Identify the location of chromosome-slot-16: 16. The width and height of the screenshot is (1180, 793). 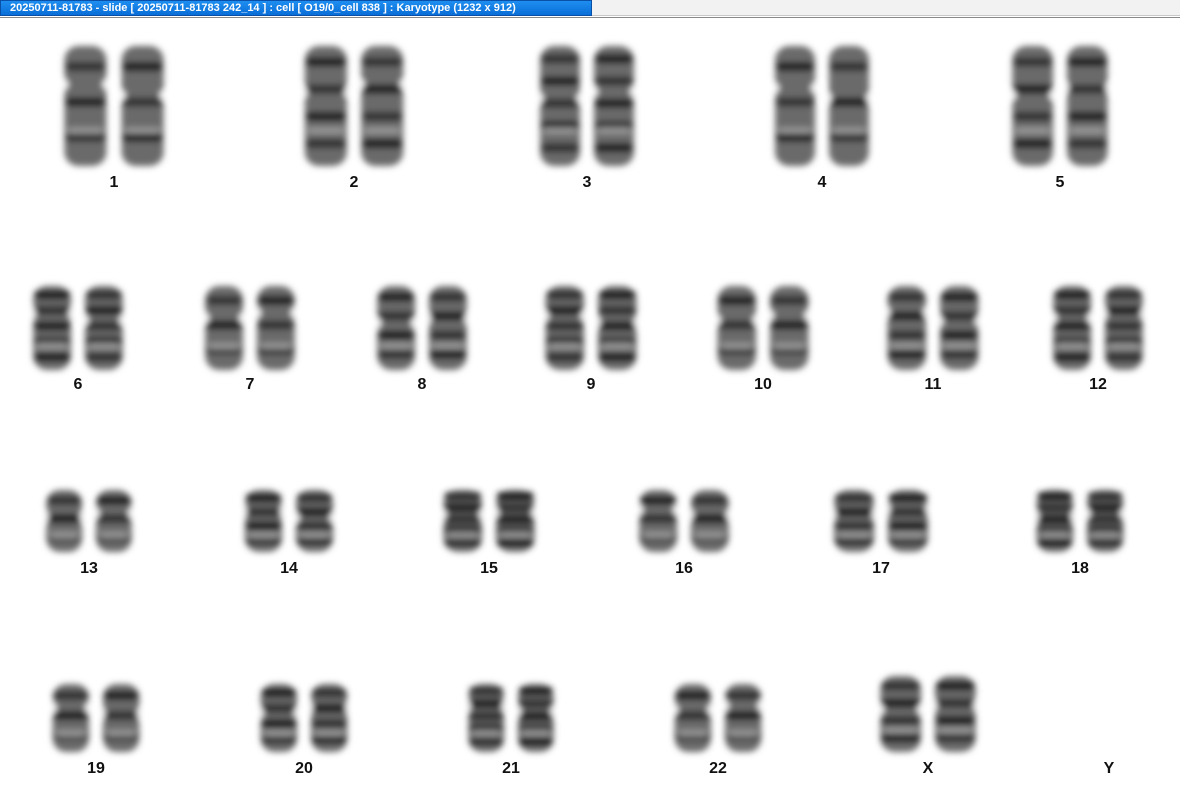
(684, 531).